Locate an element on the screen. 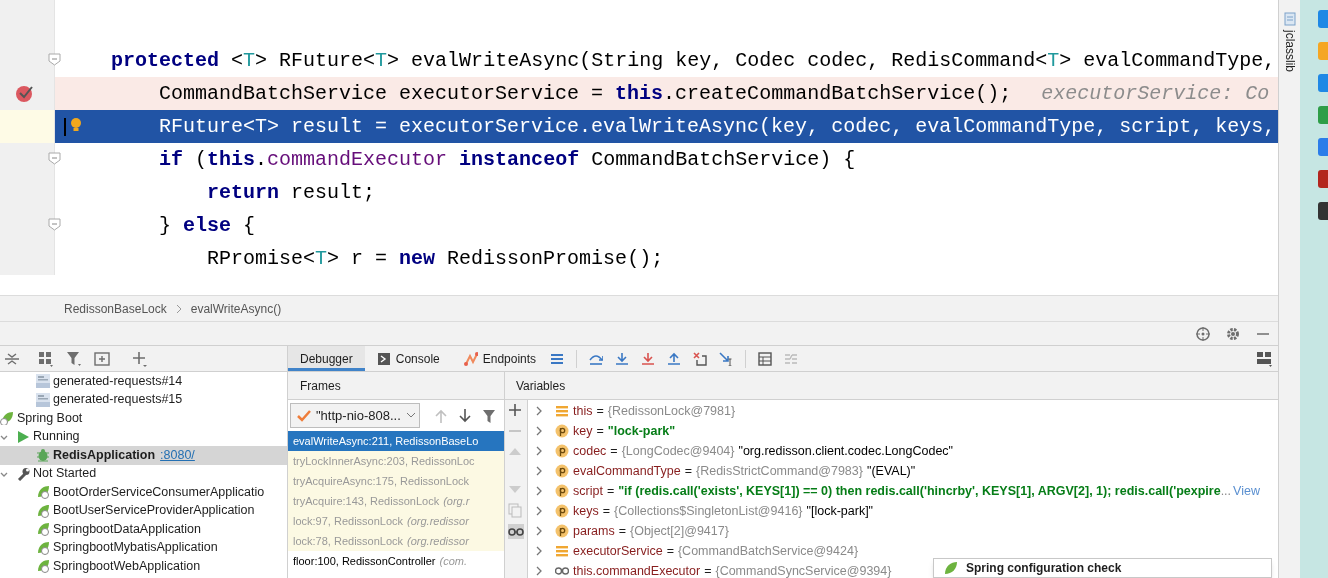 The image size is (1328, 578). notification-title: Spring configuration check is located at coordinates (1044, 568).